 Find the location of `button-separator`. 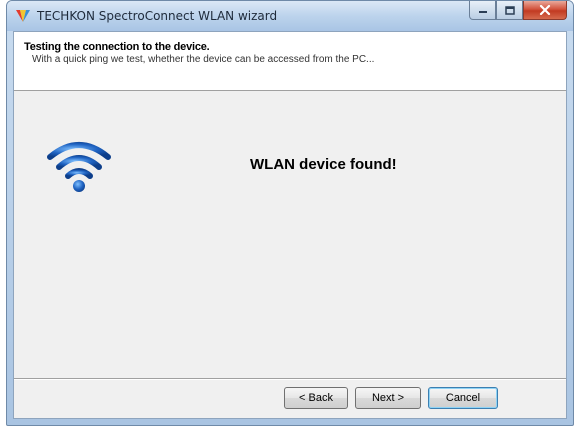

button-separator is located at coordinates (290, 379).